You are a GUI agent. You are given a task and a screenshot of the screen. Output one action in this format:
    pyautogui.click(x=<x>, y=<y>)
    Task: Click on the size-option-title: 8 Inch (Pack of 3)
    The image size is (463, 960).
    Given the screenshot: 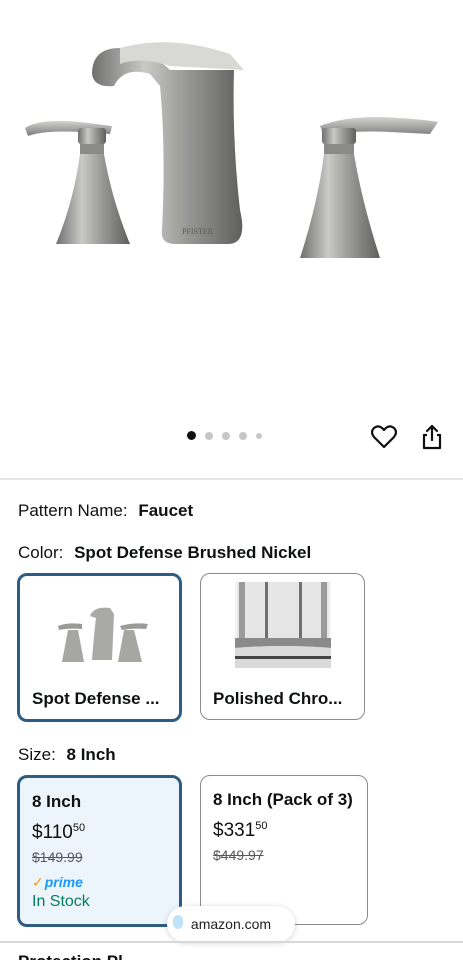 What is the action you would take?
    pyautogui.click(x=283, y=799)
    